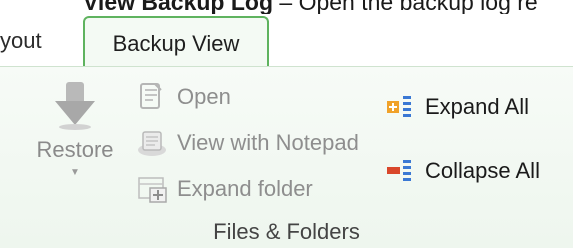 The width and height of the screenshot is (573, 248). Describe the element at coordinates (152, 143) in the screenshot. I see `notepad-icon` at that location.